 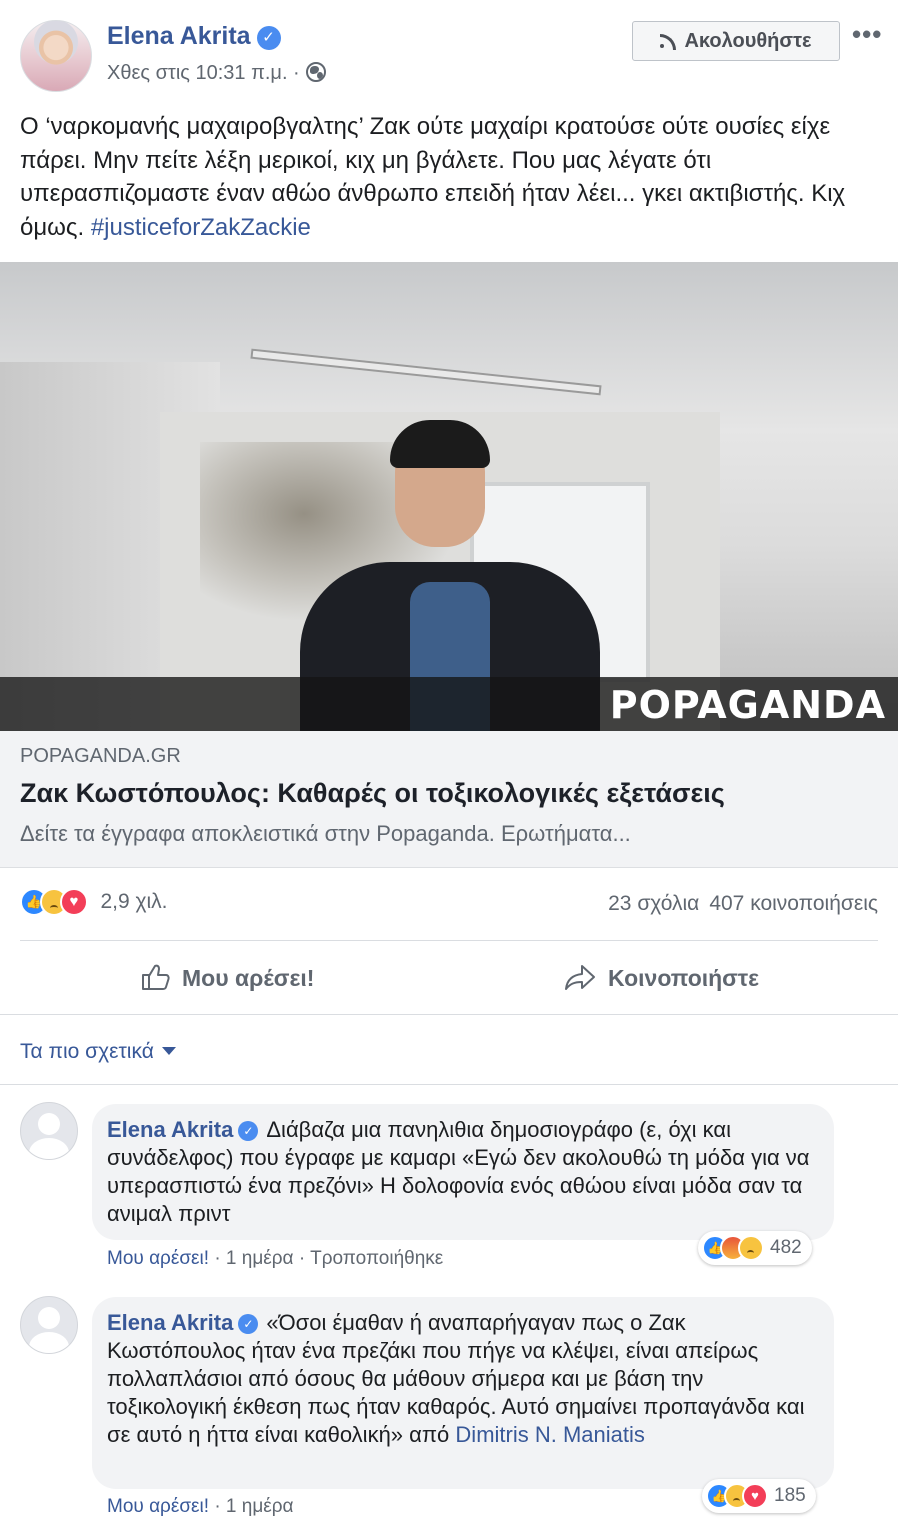 What do you see at coordinates (133, 901) in the screenshot?
I see `reactions-count: 2,9 χιλ.` at bounding box center [133, 901].